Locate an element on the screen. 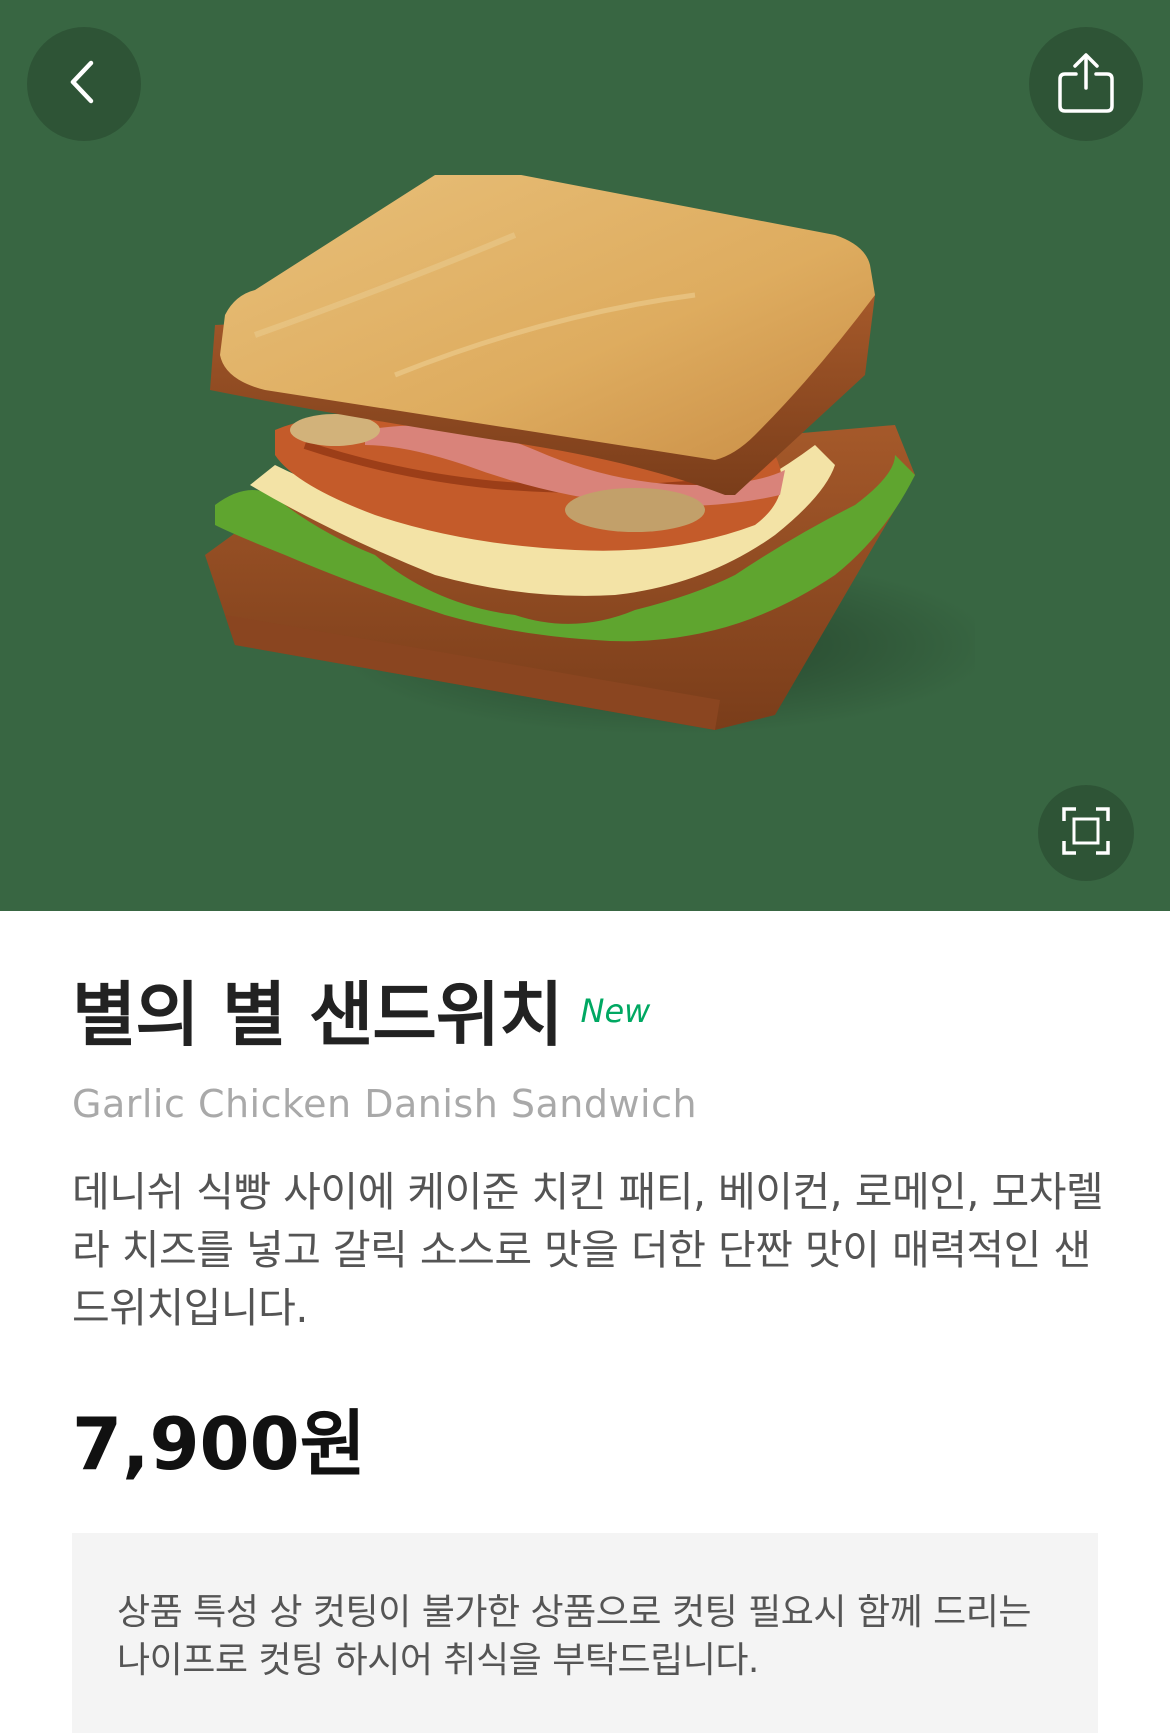 This screenshot has height=1733, width=1170. back-button is located at coordinates (84, 84).